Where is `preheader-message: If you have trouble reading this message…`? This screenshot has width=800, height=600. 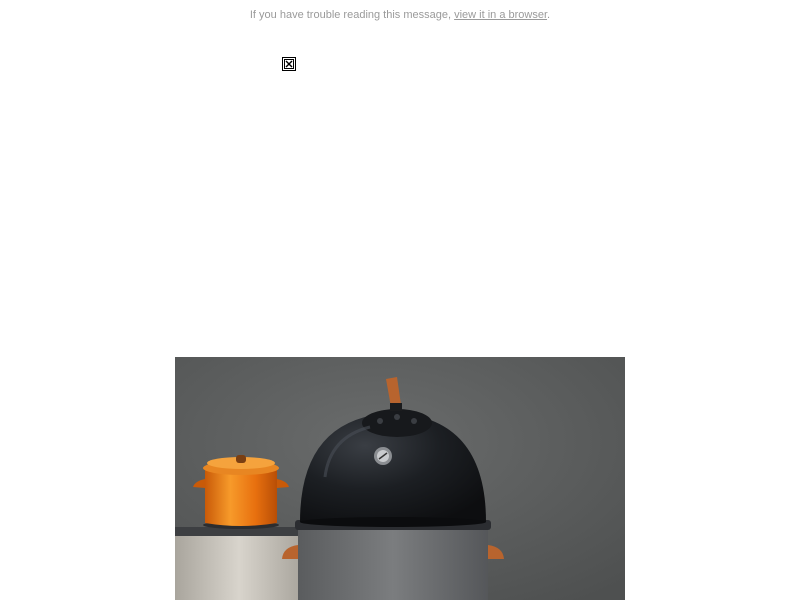 preheader-message: If you have trouble reading this message… is located at coordinates (352, 15).